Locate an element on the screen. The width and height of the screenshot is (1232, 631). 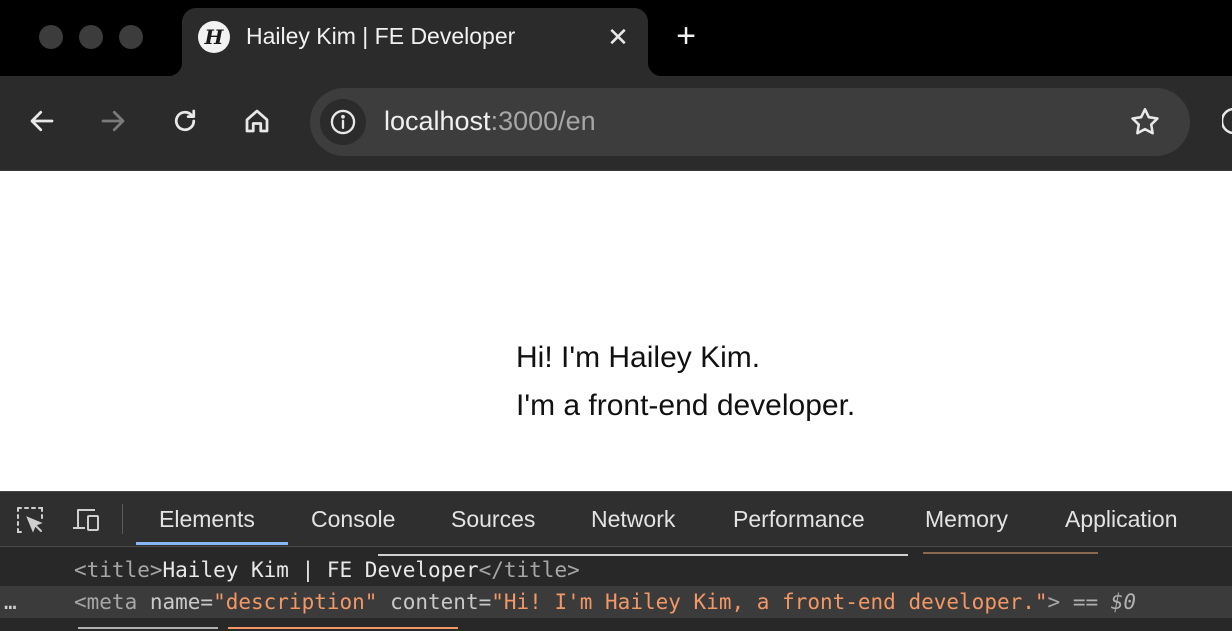
close-window-button is located at coordinates (51, 37).